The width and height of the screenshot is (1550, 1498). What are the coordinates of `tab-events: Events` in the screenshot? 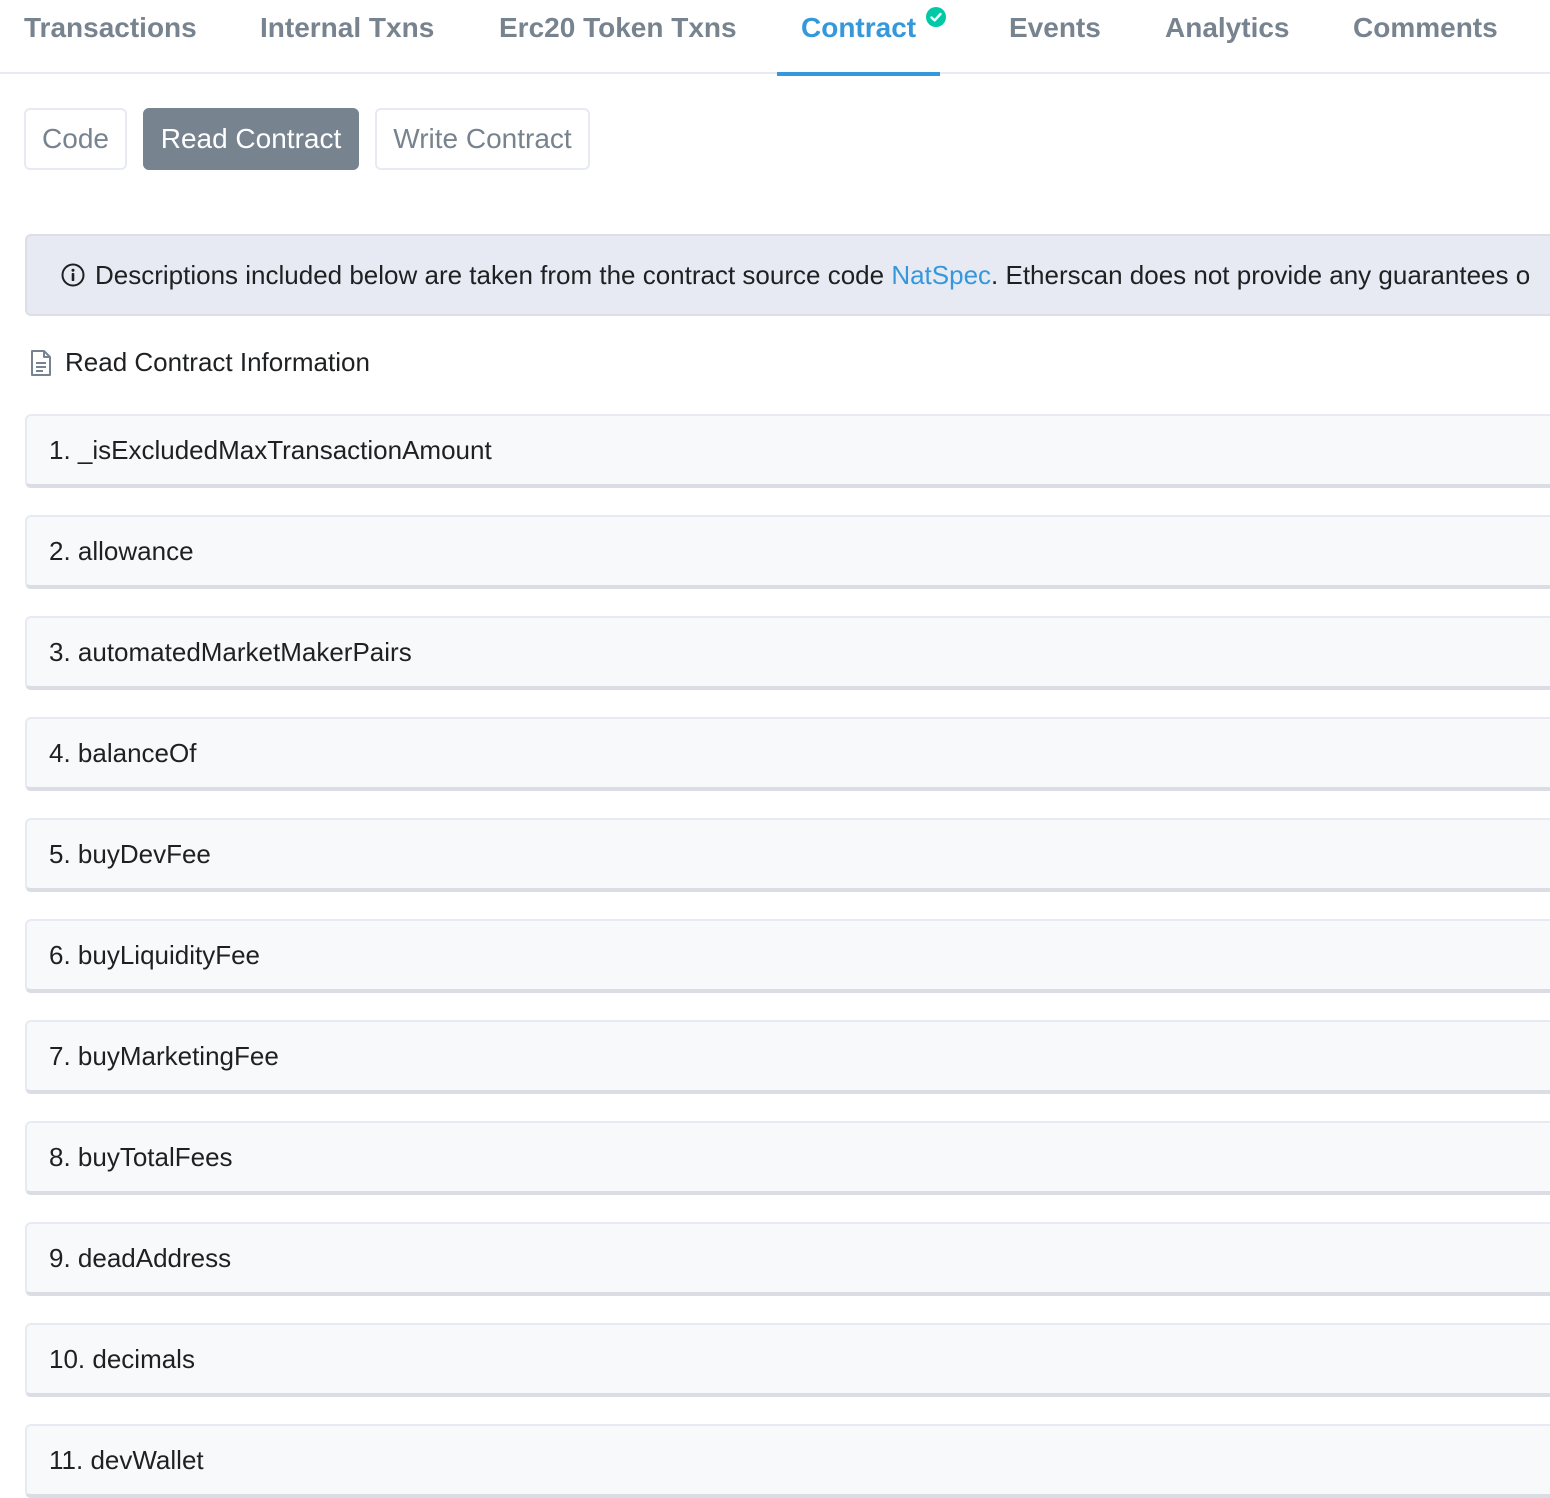 It's located at (1055, 37).